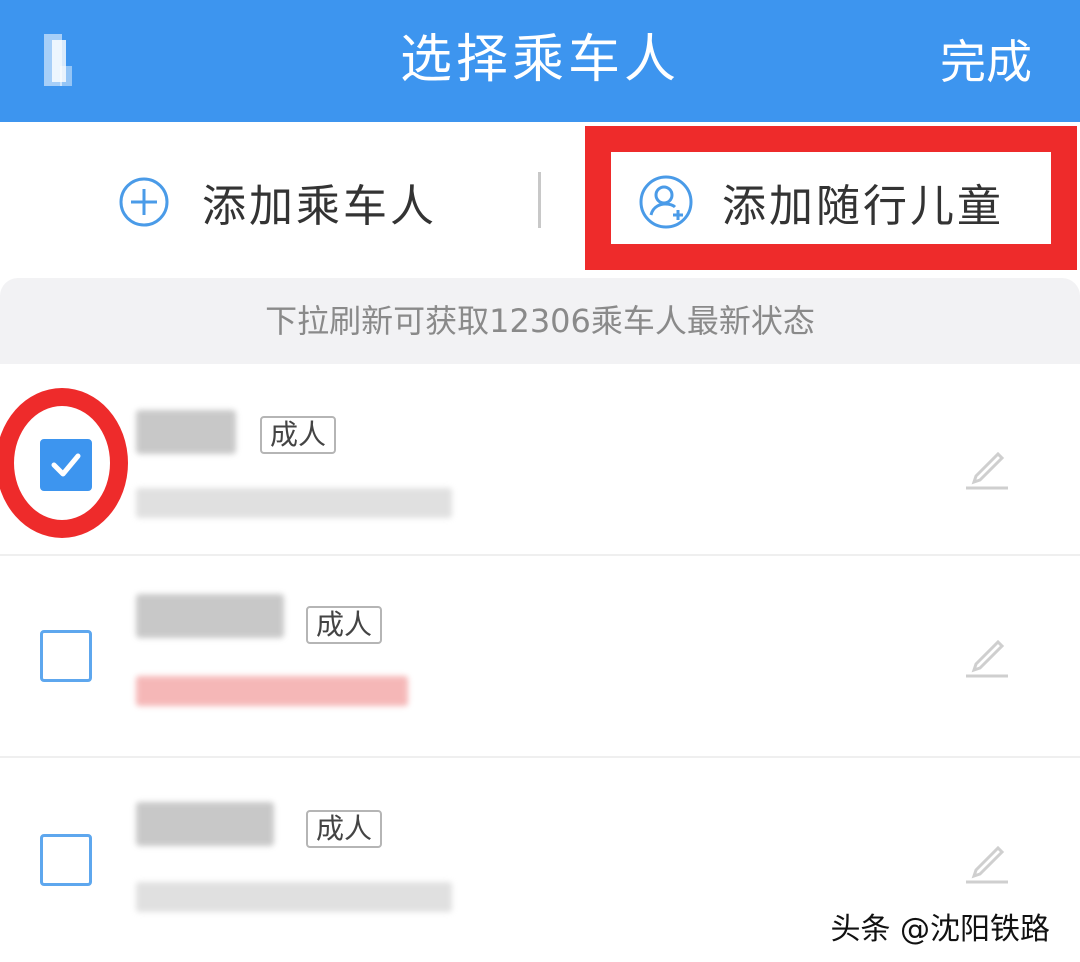 Image resolution: width=1080 pixels, height=962 pixels. I want to click on passenger-type-tag-3: 成人, so click(344, 829).